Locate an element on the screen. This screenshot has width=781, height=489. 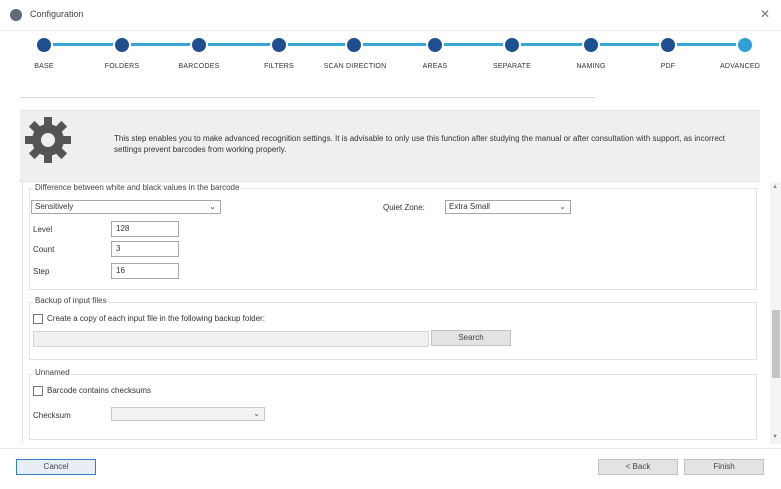
step-naming-dot is located at coordinates (591, 45).